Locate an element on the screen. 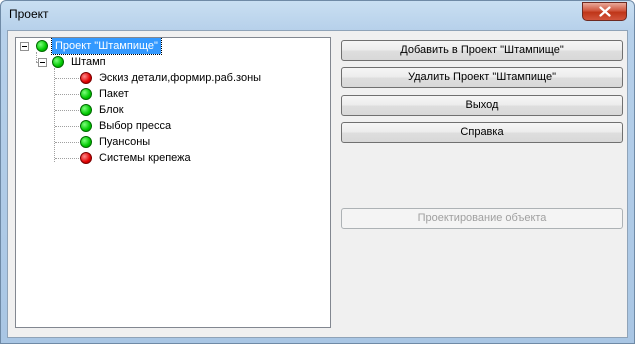 The image size is (637, 346). collapse-root-icon is located at coordinates (24, 46).